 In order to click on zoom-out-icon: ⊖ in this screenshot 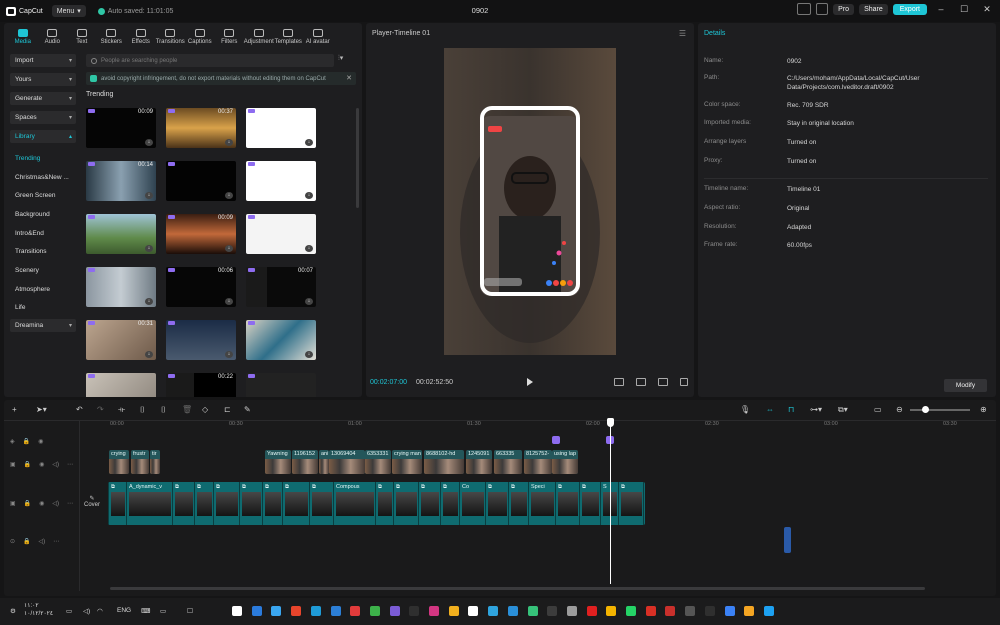, I will do `click(899, 409)`.